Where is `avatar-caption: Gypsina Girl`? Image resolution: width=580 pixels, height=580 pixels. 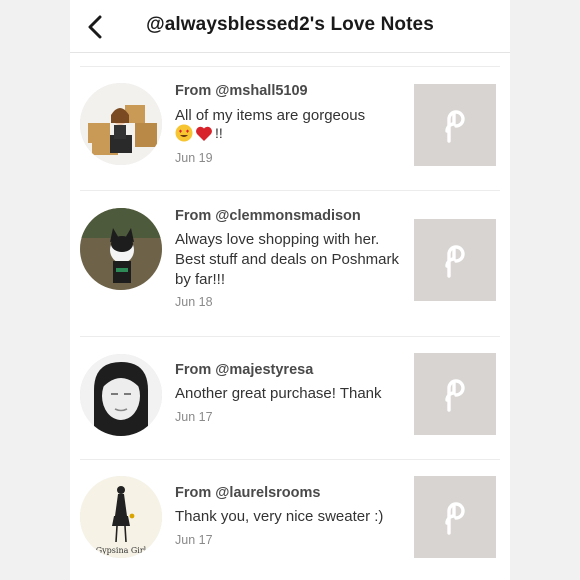 avatar-caption: Gypsina Girl is located at coordinates (121, 550).